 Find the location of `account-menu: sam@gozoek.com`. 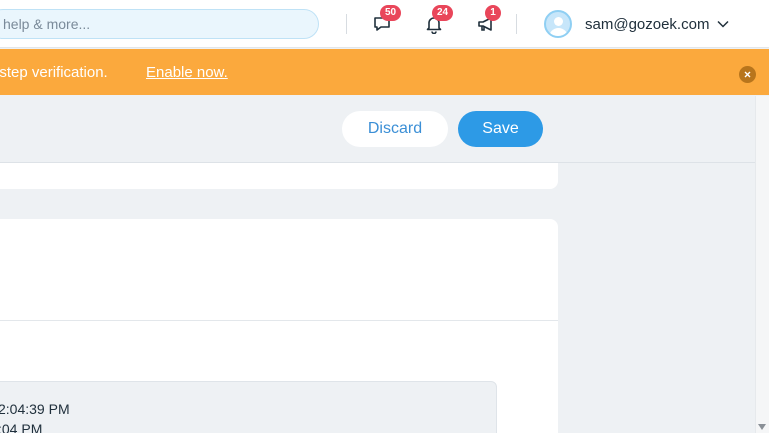

account-menu: sam@gozoek.com is located at coordinates (636, 24).